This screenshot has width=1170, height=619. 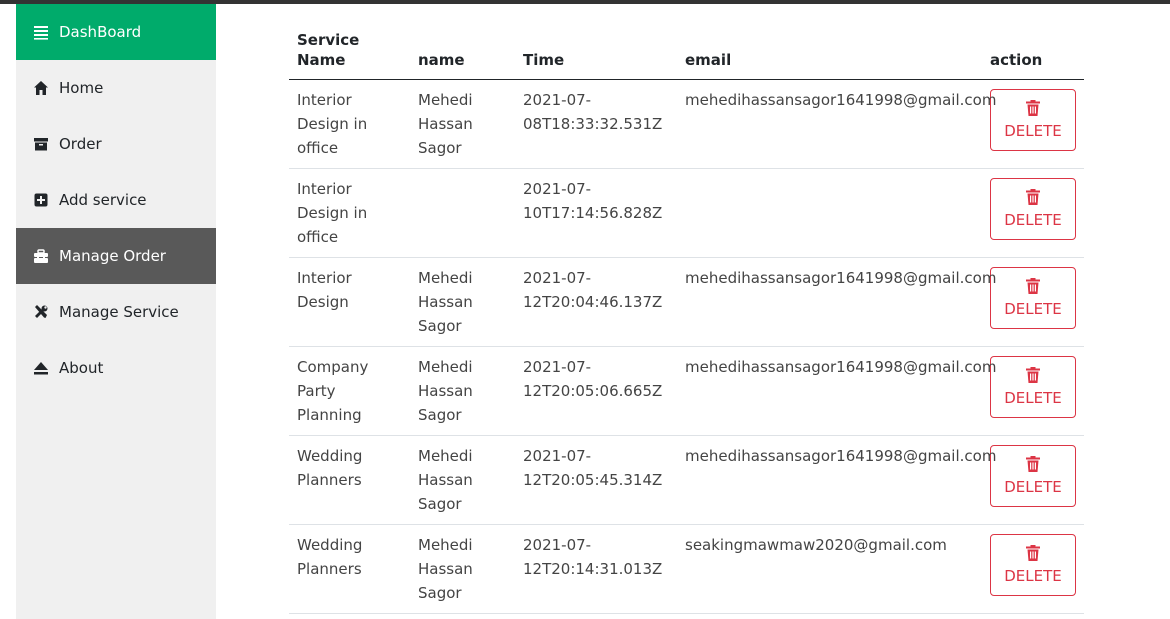 What do you see at coordinates (116, 144) in the screenshot?
I see `sidebar-item-order: Order` at bounding box center [116, 144].